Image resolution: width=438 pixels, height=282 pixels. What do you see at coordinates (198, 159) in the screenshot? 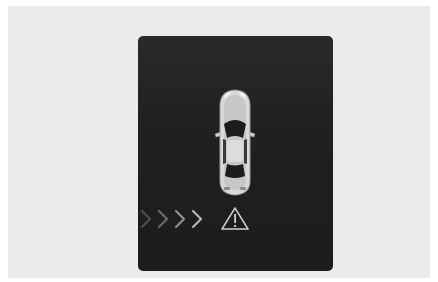
I see `display-graphics` at bounding box center [198, 159].